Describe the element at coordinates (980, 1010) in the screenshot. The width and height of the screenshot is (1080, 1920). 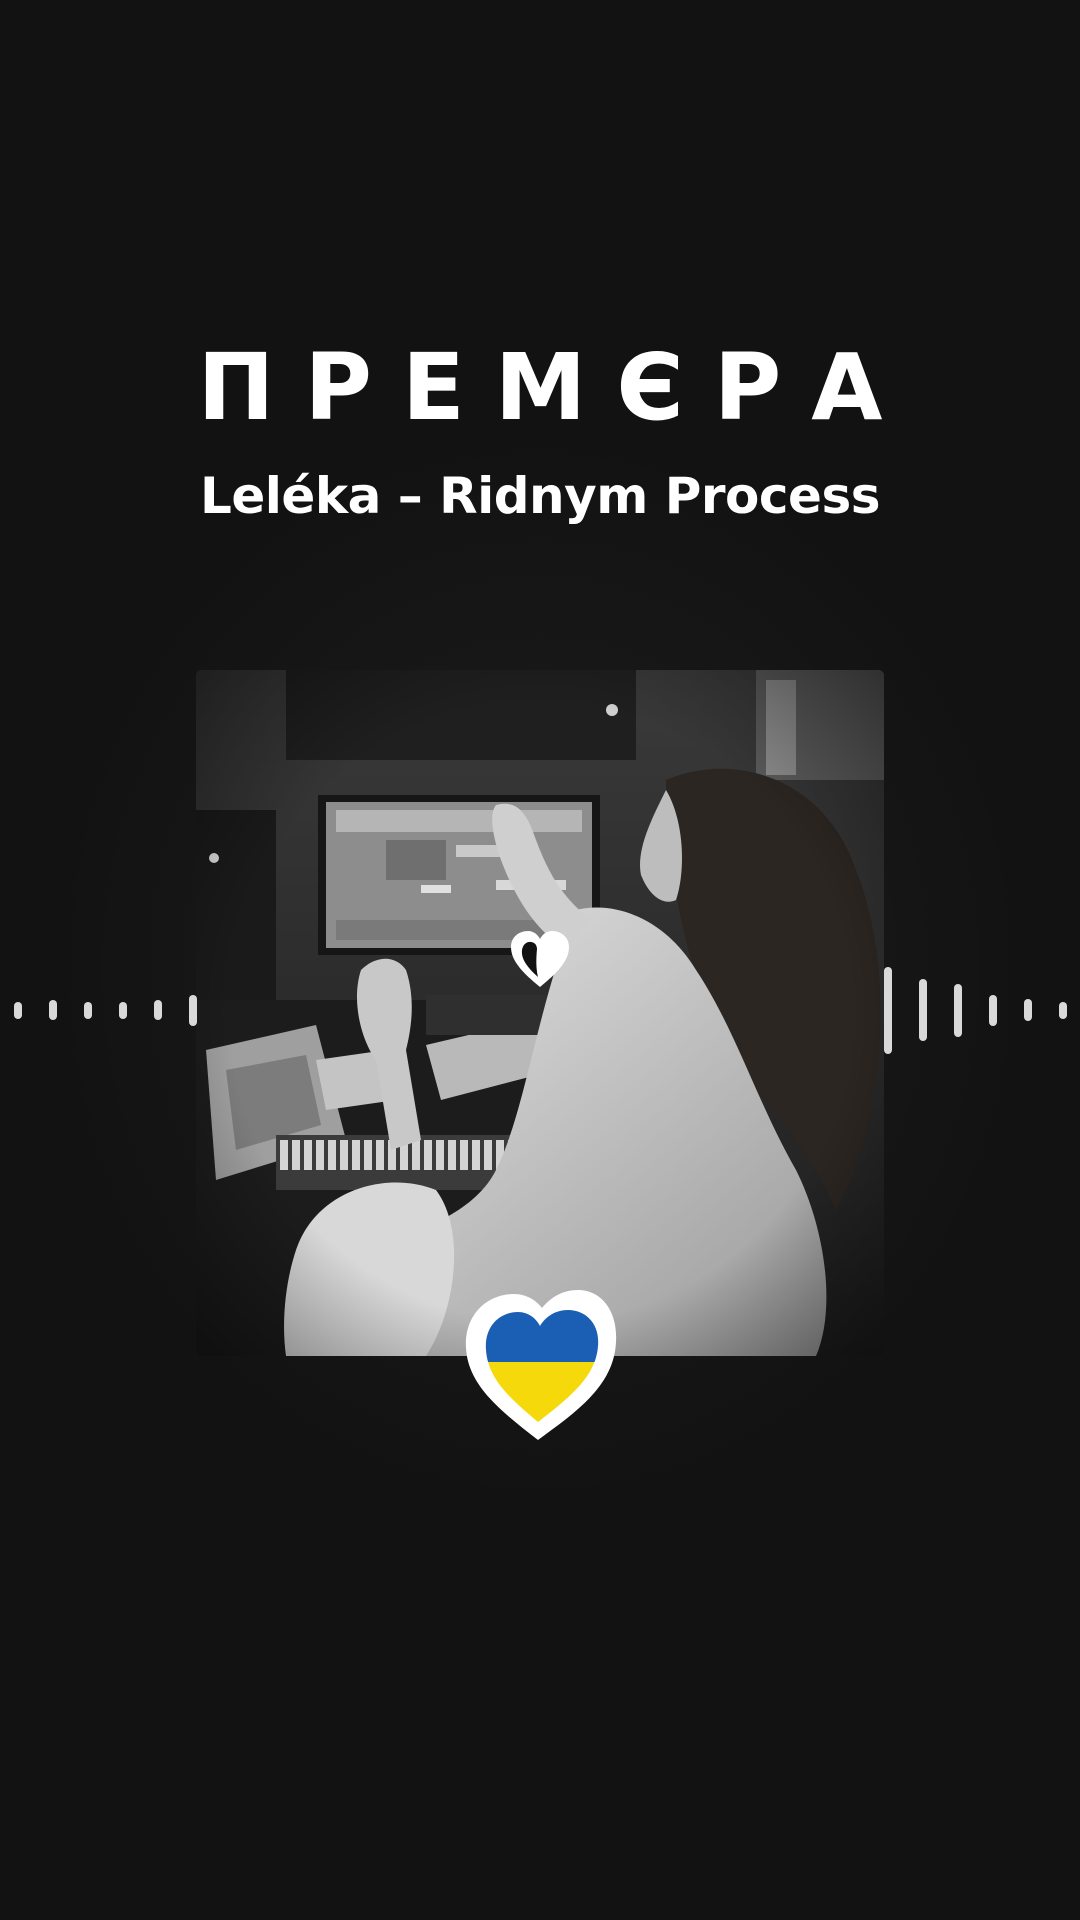
I see `waveform-right` at that location.